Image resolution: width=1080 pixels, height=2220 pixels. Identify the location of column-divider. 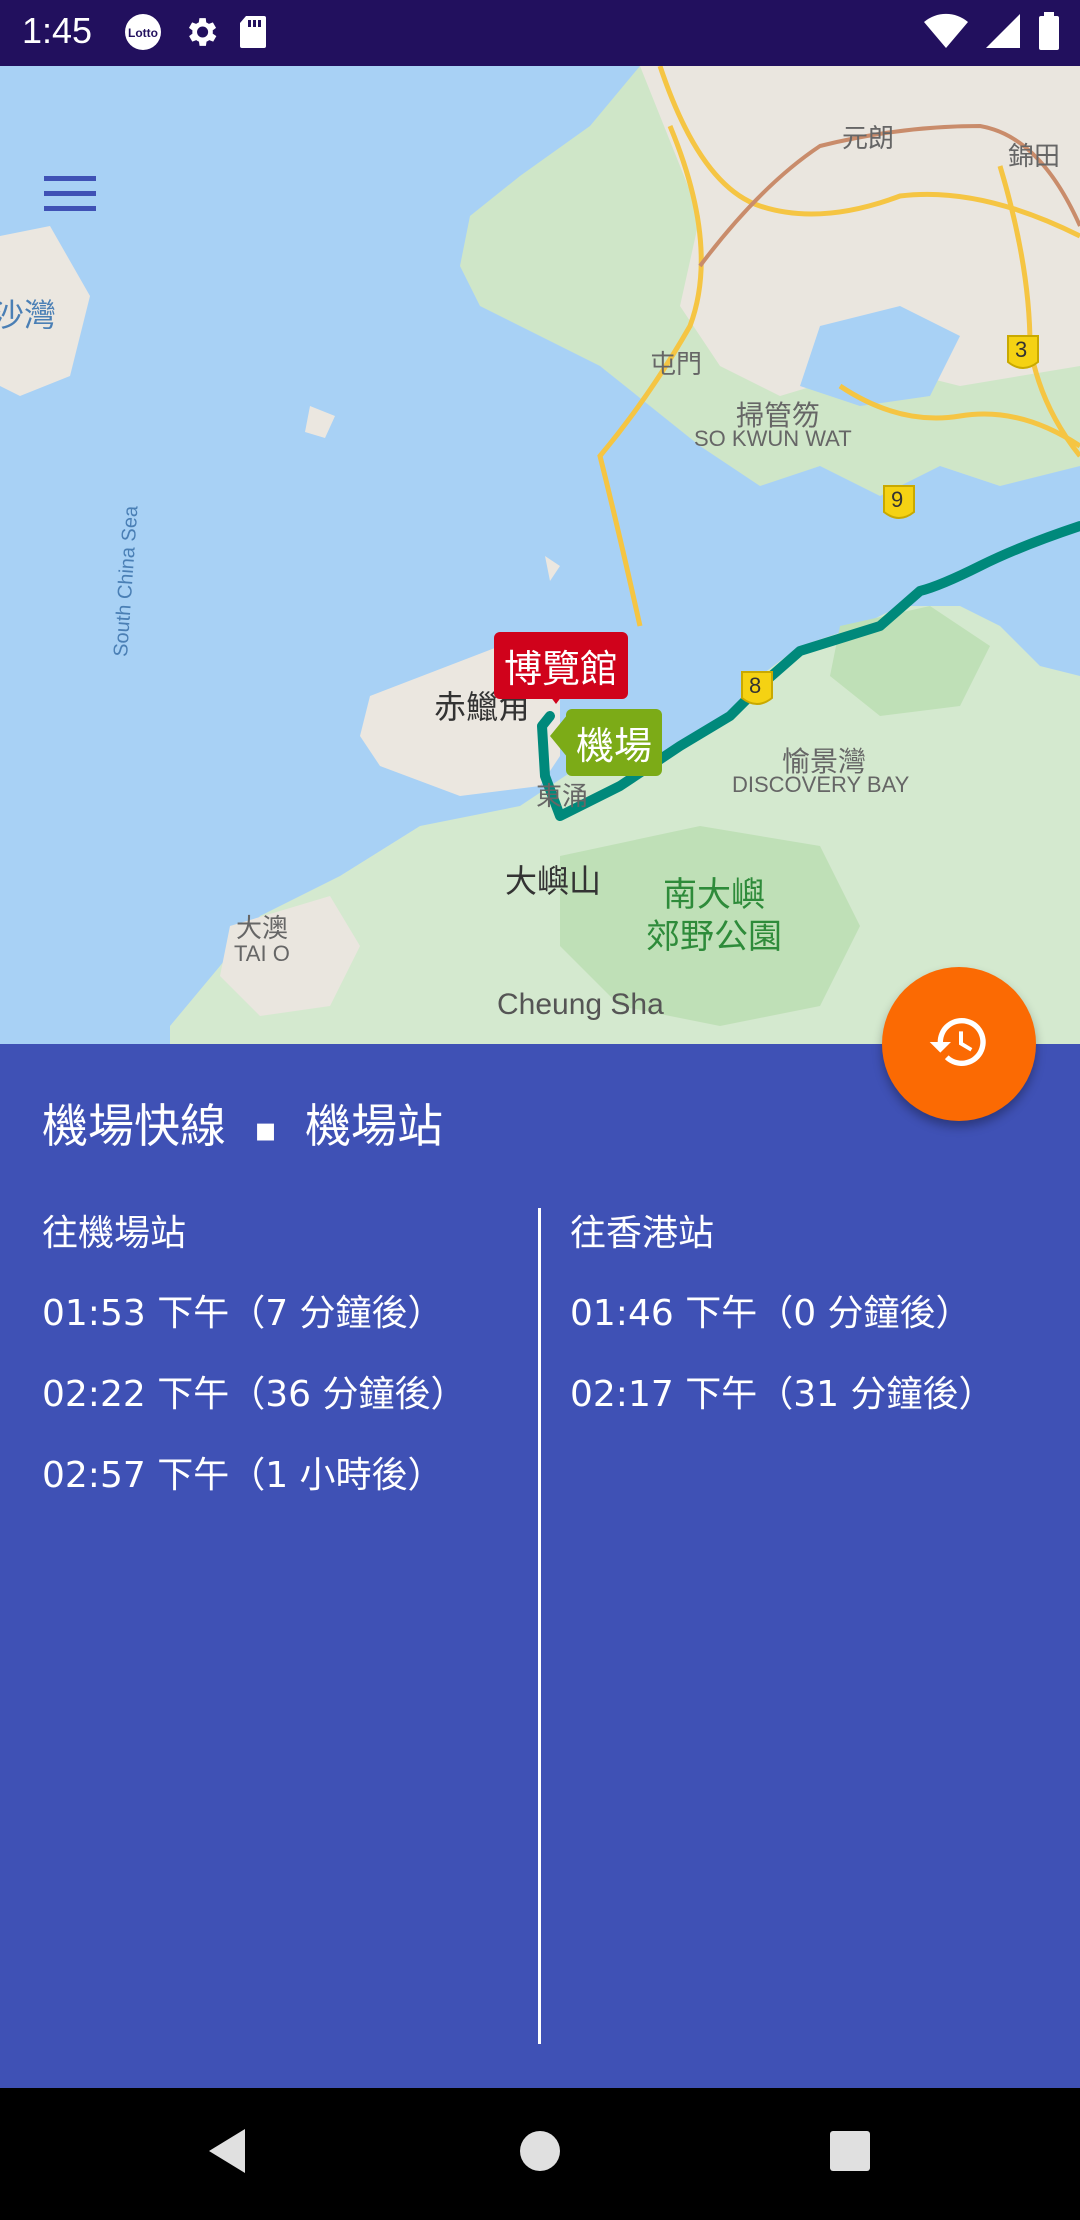
(539, 1626).